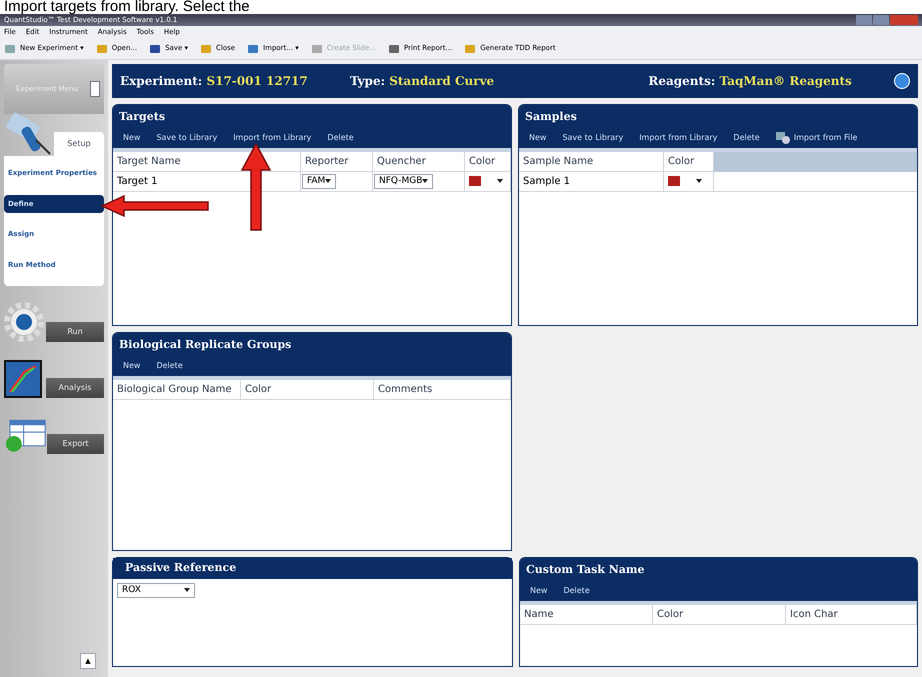 This screenshot has height=677, width=922. Describe the element at coordinates (214, 81) in the screenshot. I see `header-field: Experiment: S17-001 12717` at that location.